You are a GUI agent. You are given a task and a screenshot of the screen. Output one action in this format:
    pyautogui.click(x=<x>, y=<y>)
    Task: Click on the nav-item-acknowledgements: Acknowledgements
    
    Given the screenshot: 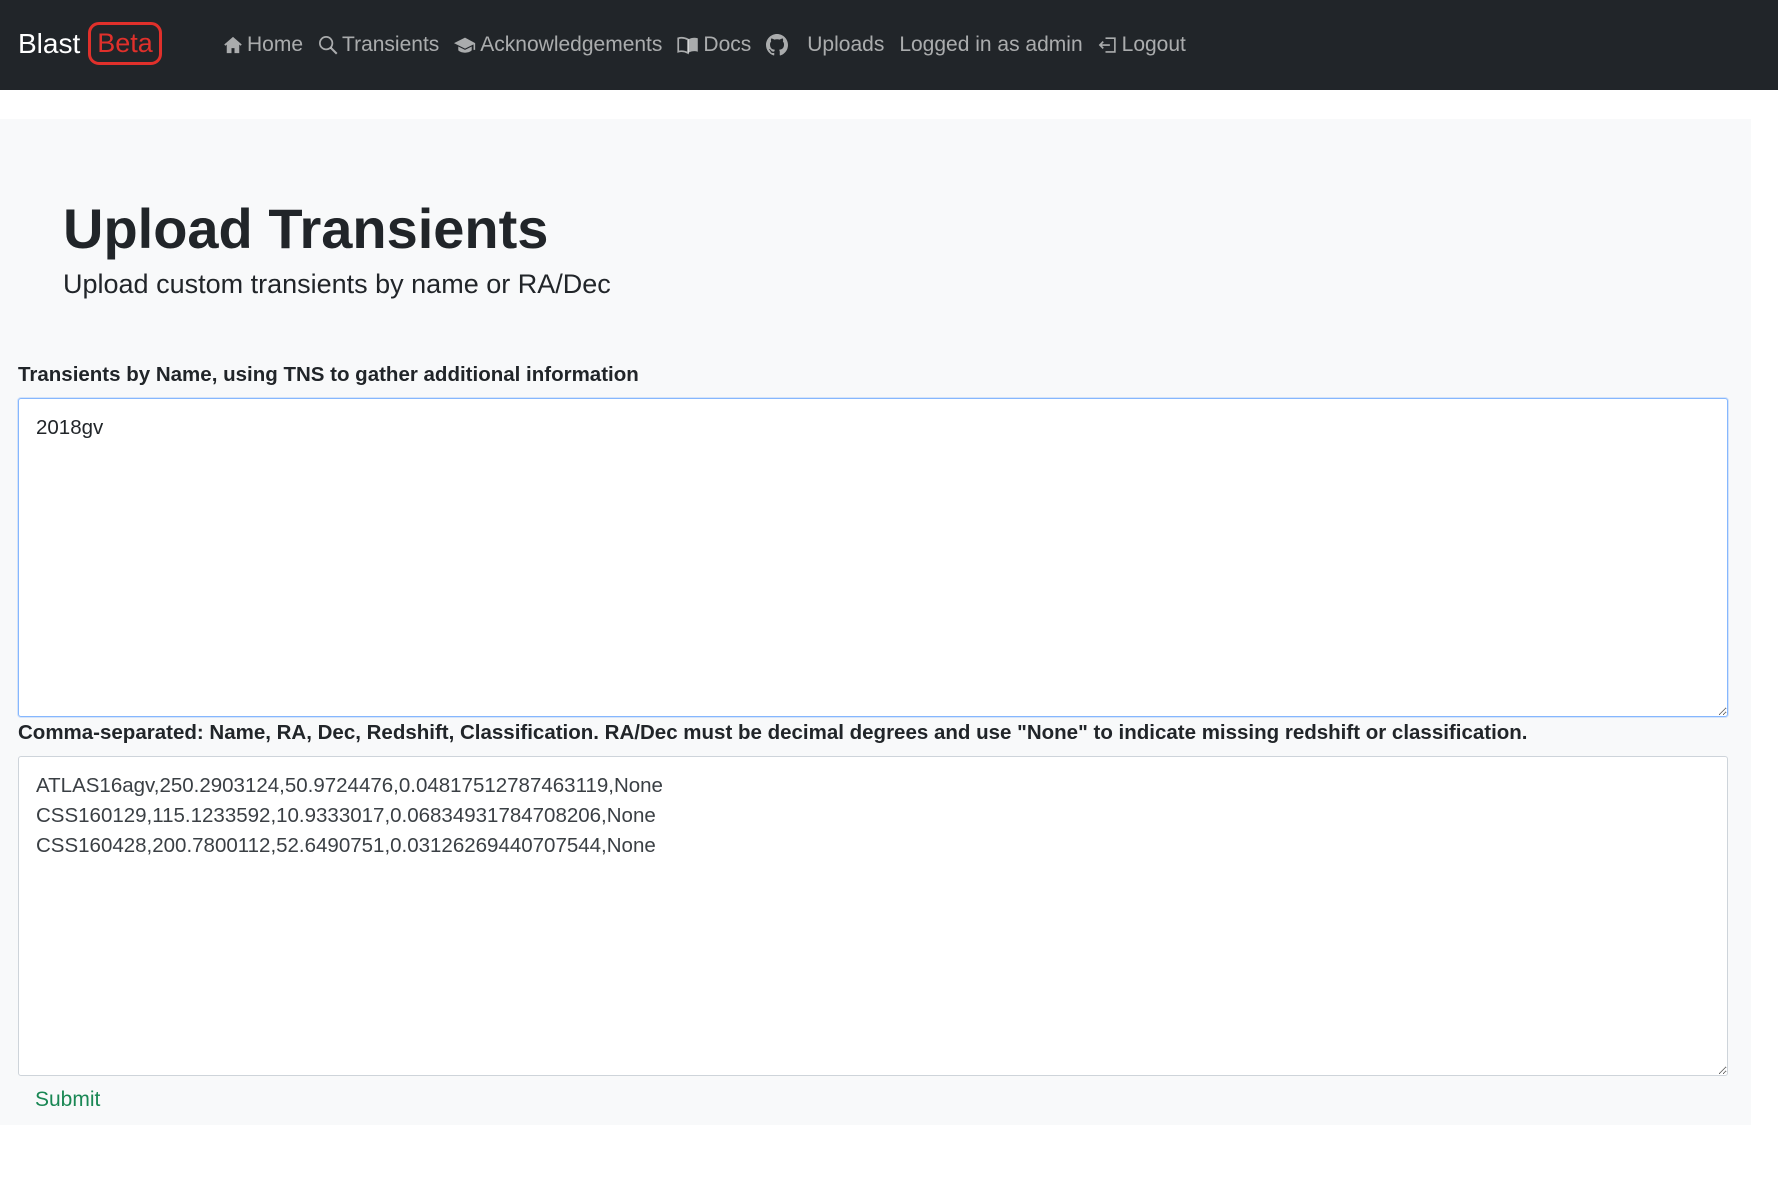 What is the action you would take?
    pyautogui.click(x=558, y=45)
    